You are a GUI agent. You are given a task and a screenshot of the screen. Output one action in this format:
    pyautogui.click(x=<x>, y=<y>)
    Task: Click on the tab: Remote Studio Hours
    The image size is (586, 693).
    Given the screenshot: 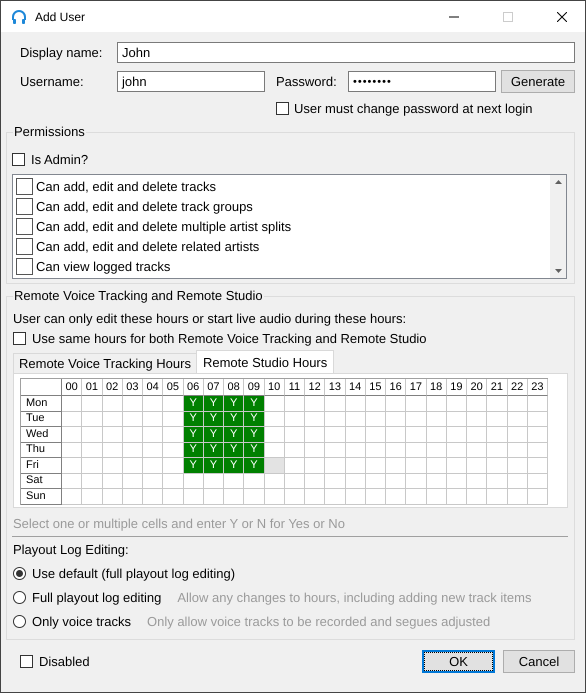 What is the action you would take?
    pyautogui.click(x=265, y=362)
    